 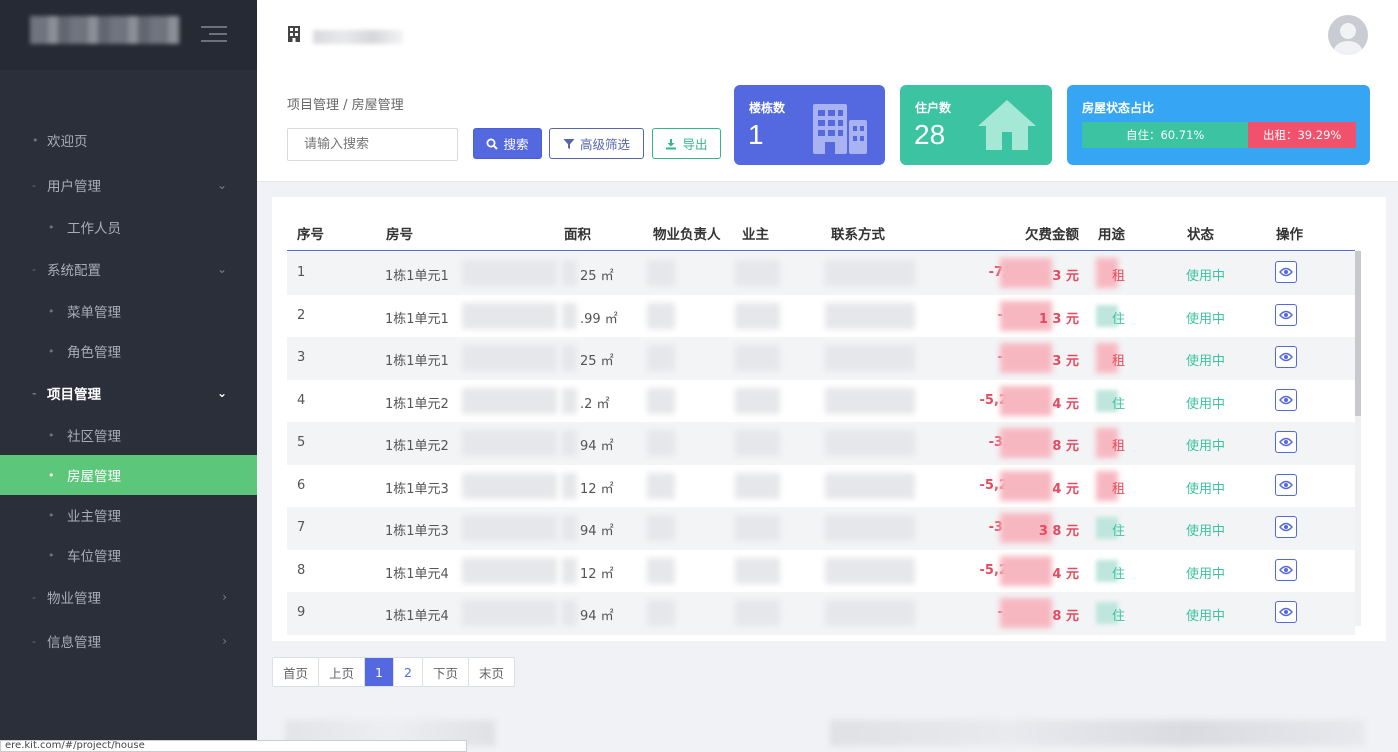 What do you see at coordinates (128, 641) in the screenshot?
I see `sidebar-item: - 信息管理 ›` at bounding box center [128, 641].